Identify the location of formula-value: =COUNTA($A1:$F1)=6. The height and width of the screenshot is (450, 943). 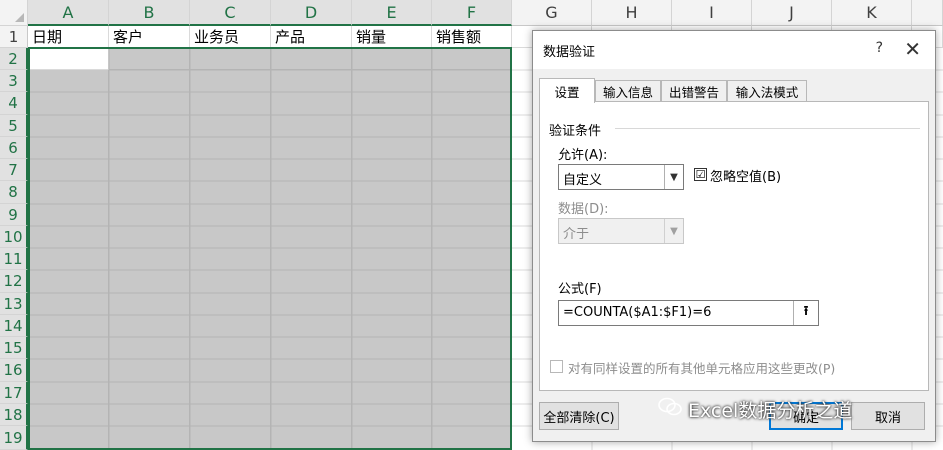
(637, 312).